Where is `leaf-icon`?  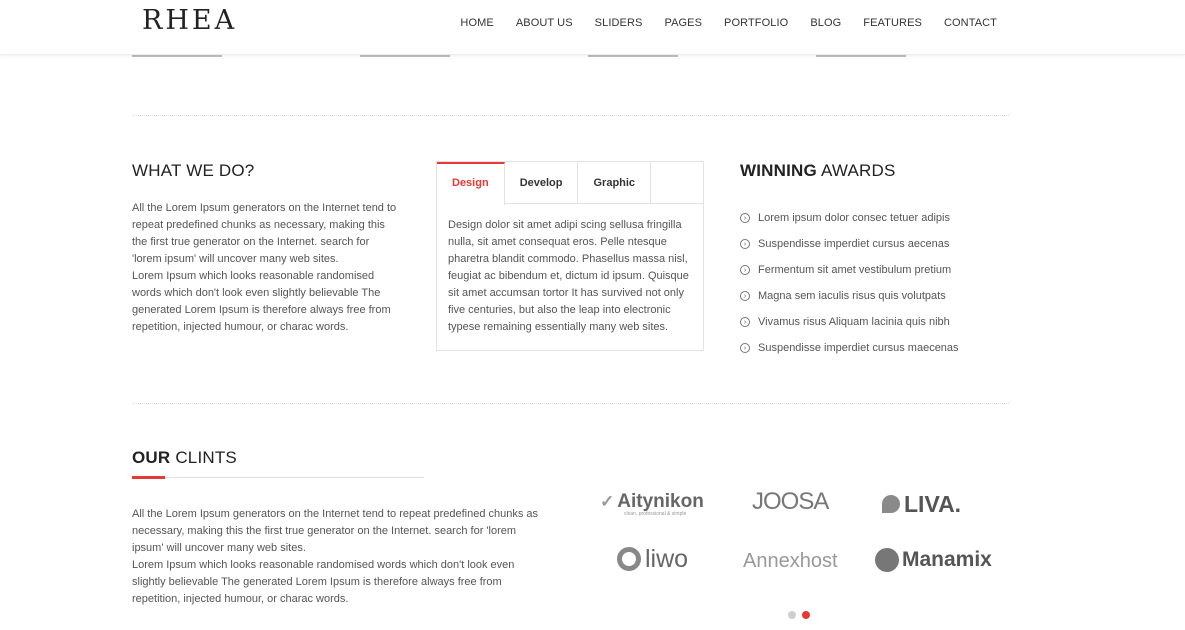
leaf-icon is located at coordinates (891, 504).